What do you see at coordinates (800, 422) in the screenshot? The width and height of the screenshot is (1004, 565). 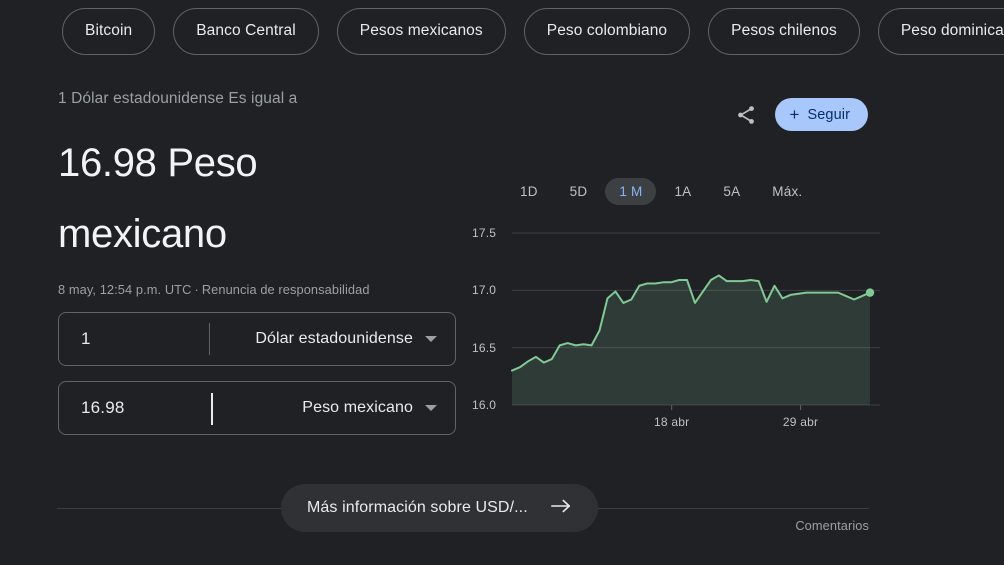 I see `x-tick-label: 29 abr` at bounding box center [800, 422].